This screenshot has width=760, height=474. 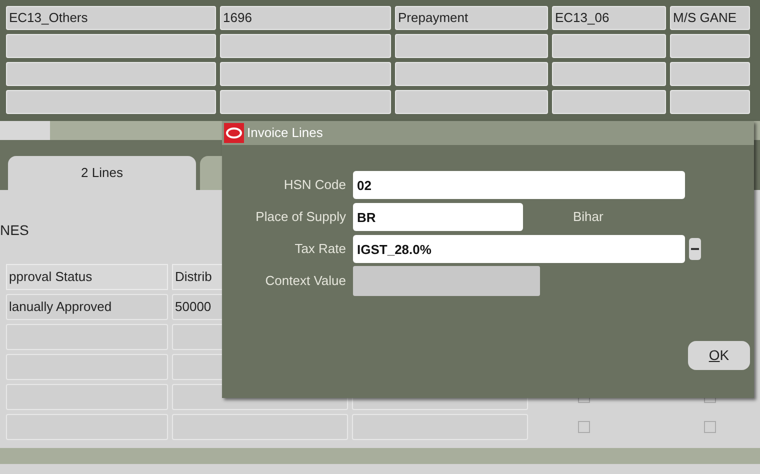 I want to click on field-label: Context Value, so click(x=305, y=281).